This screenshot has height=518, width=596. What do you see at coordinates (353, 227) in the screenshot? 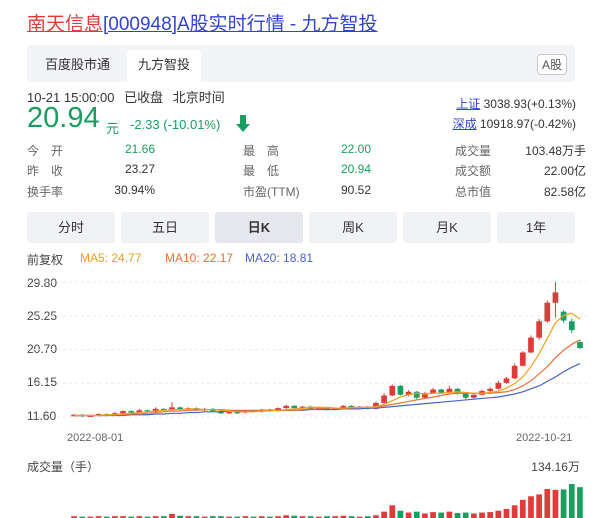
I see `tab-weekly-k: 周K` at bounding box center [353, 227].